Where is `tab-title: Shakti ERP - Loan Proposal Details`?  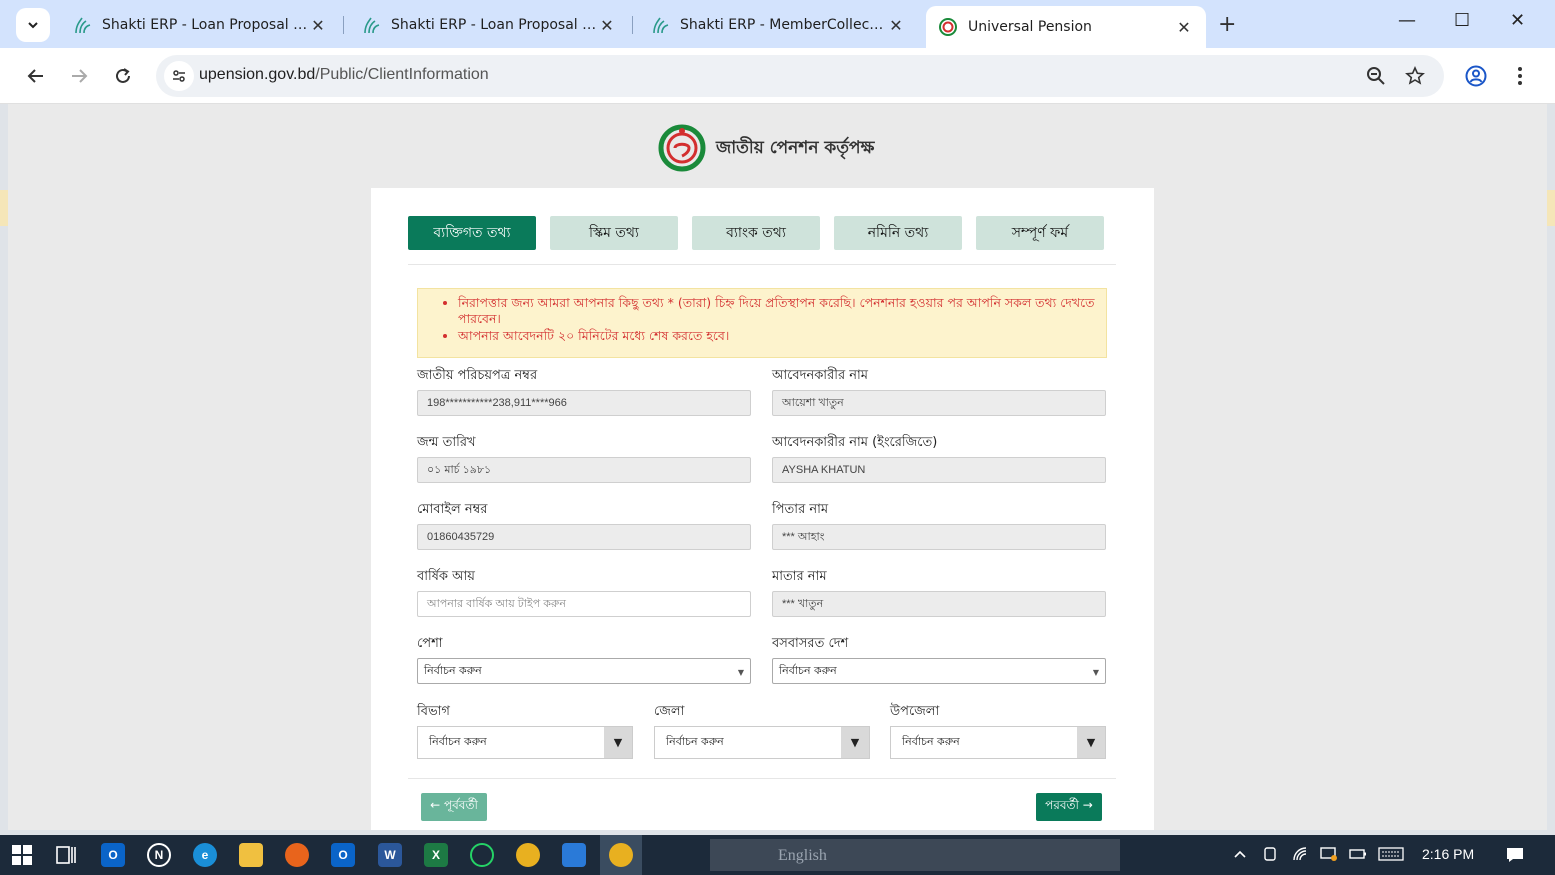 tab-title: Shakti ERP - Loan Proposal Details is located at coordinates (494, 25).